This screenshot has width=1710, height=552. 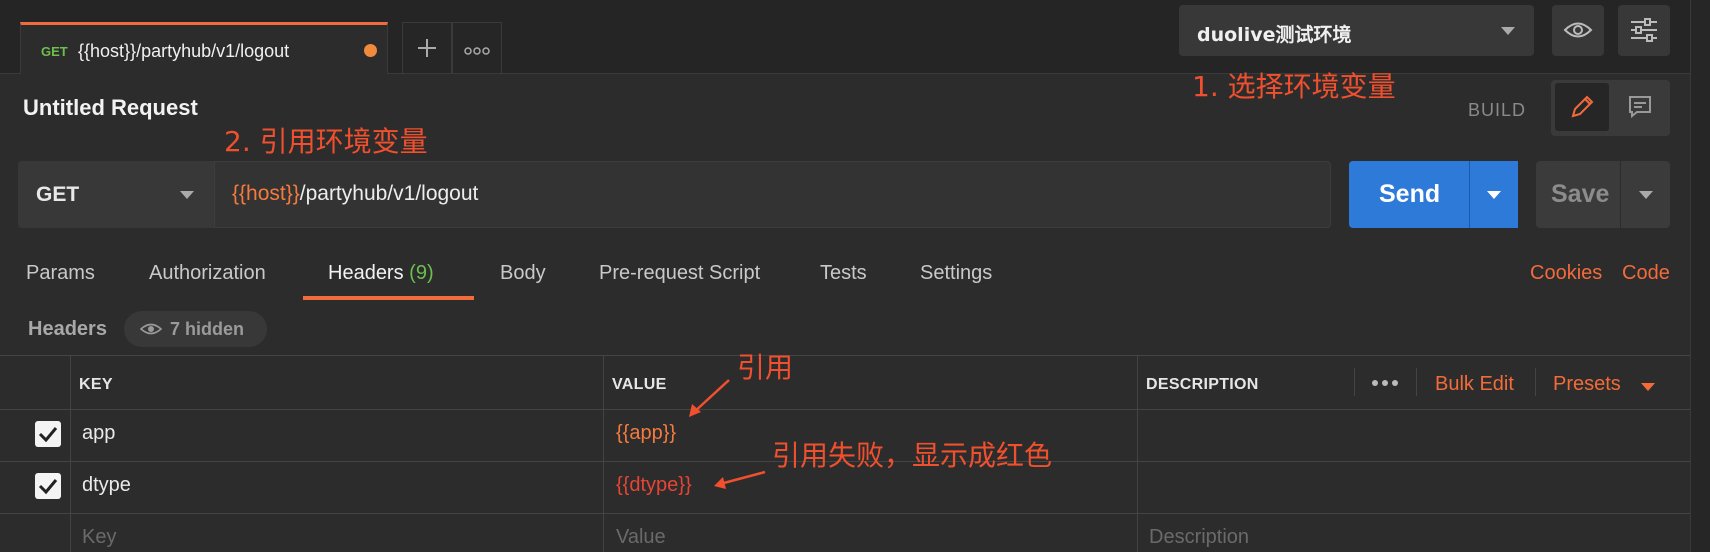 What do you see at coordinates (727, 434) in the screenshot?
I see `annotation-arrows` at bounding box center [727, 434].